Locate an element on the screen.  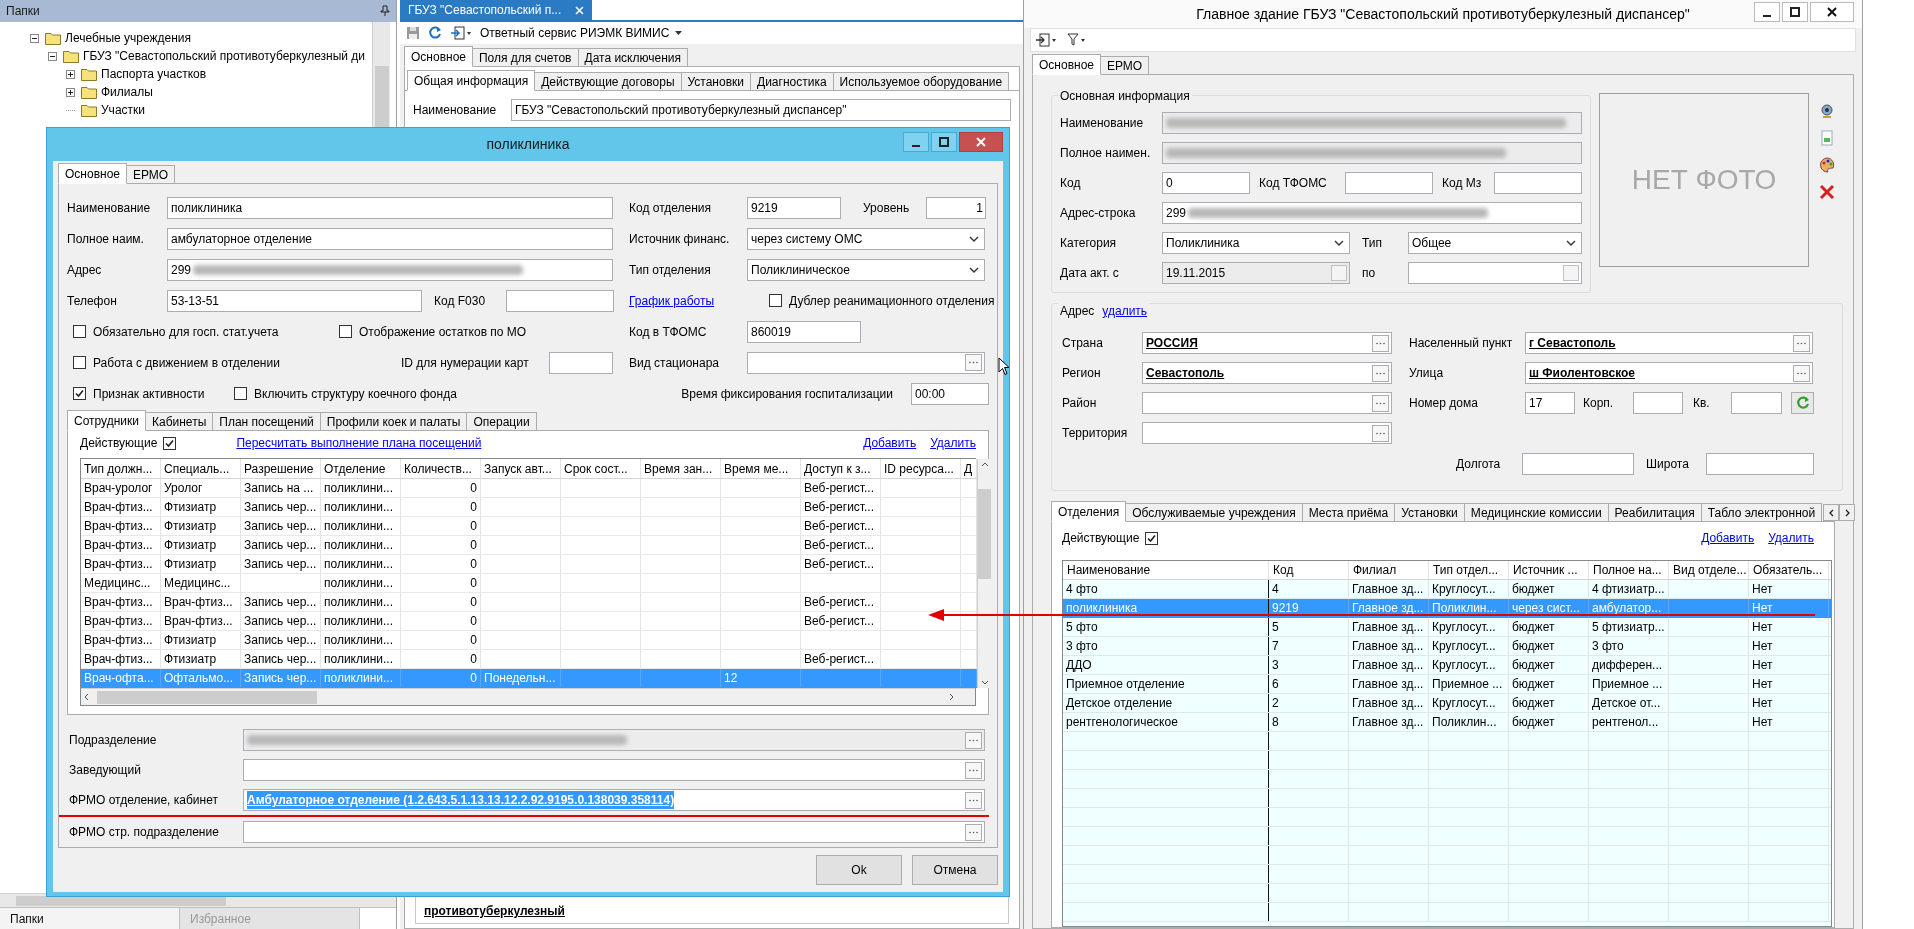
tab: Диагностика is located at coordinates (792, 81).